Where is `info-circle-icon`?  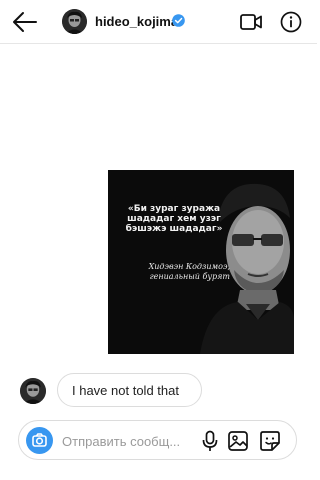
info-circle-icon is located at coordinates (291, 22).